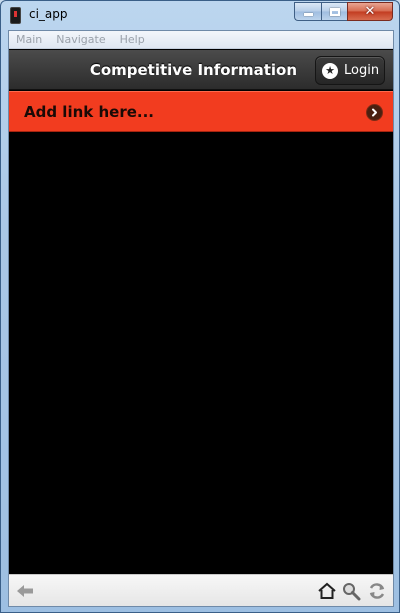  What do you see at coordinates (48, 14) in the screenshot?
I see `window-title: ci_app` at bounding box center [48, 14].